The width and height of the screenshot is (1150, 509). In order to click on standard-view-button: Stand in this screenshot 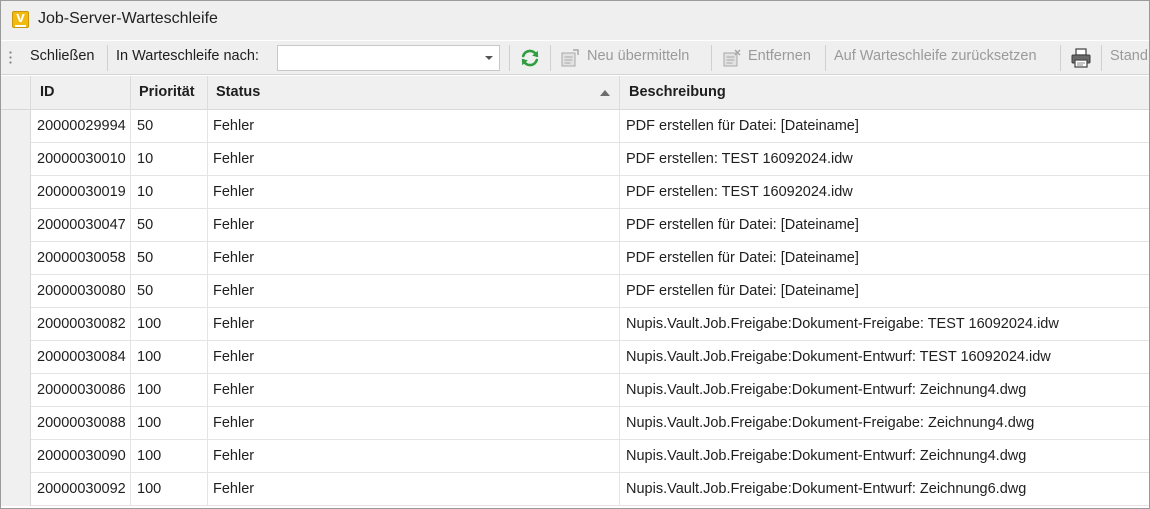, I will do `click(1129, 56)`.